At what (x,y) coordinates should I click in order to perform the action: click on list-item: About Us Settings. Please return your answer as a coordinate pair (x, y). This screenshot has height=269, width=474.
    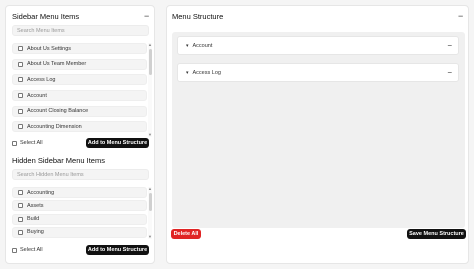
    Looking at the image, I should click on (79, 48).